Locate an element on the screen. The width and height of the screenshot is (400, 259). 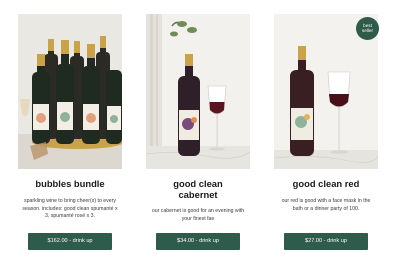
add-to-cart-button-good-clean-red: $27.00 - drink up is located at coordinates (326, 241).